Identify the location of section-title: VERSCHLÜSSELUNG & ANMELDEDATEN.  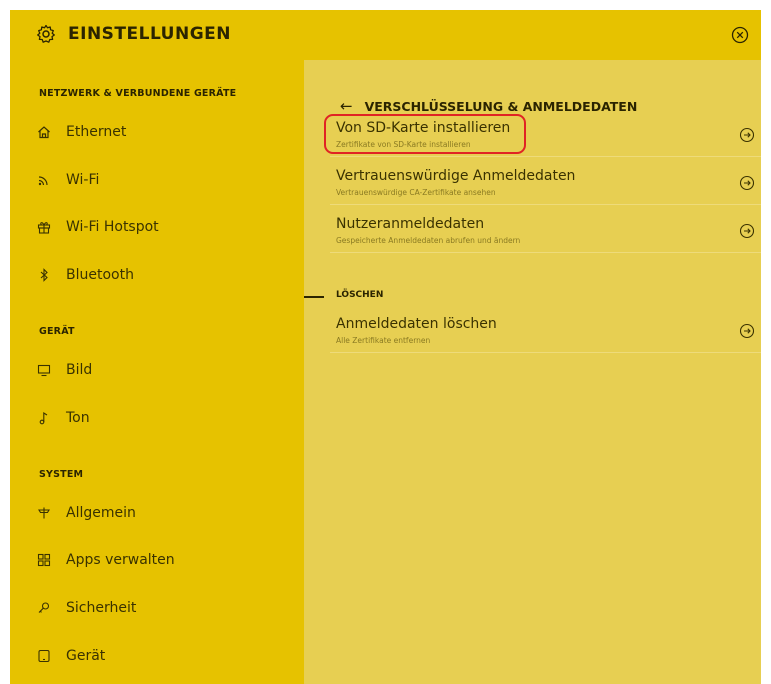
(501, 106).